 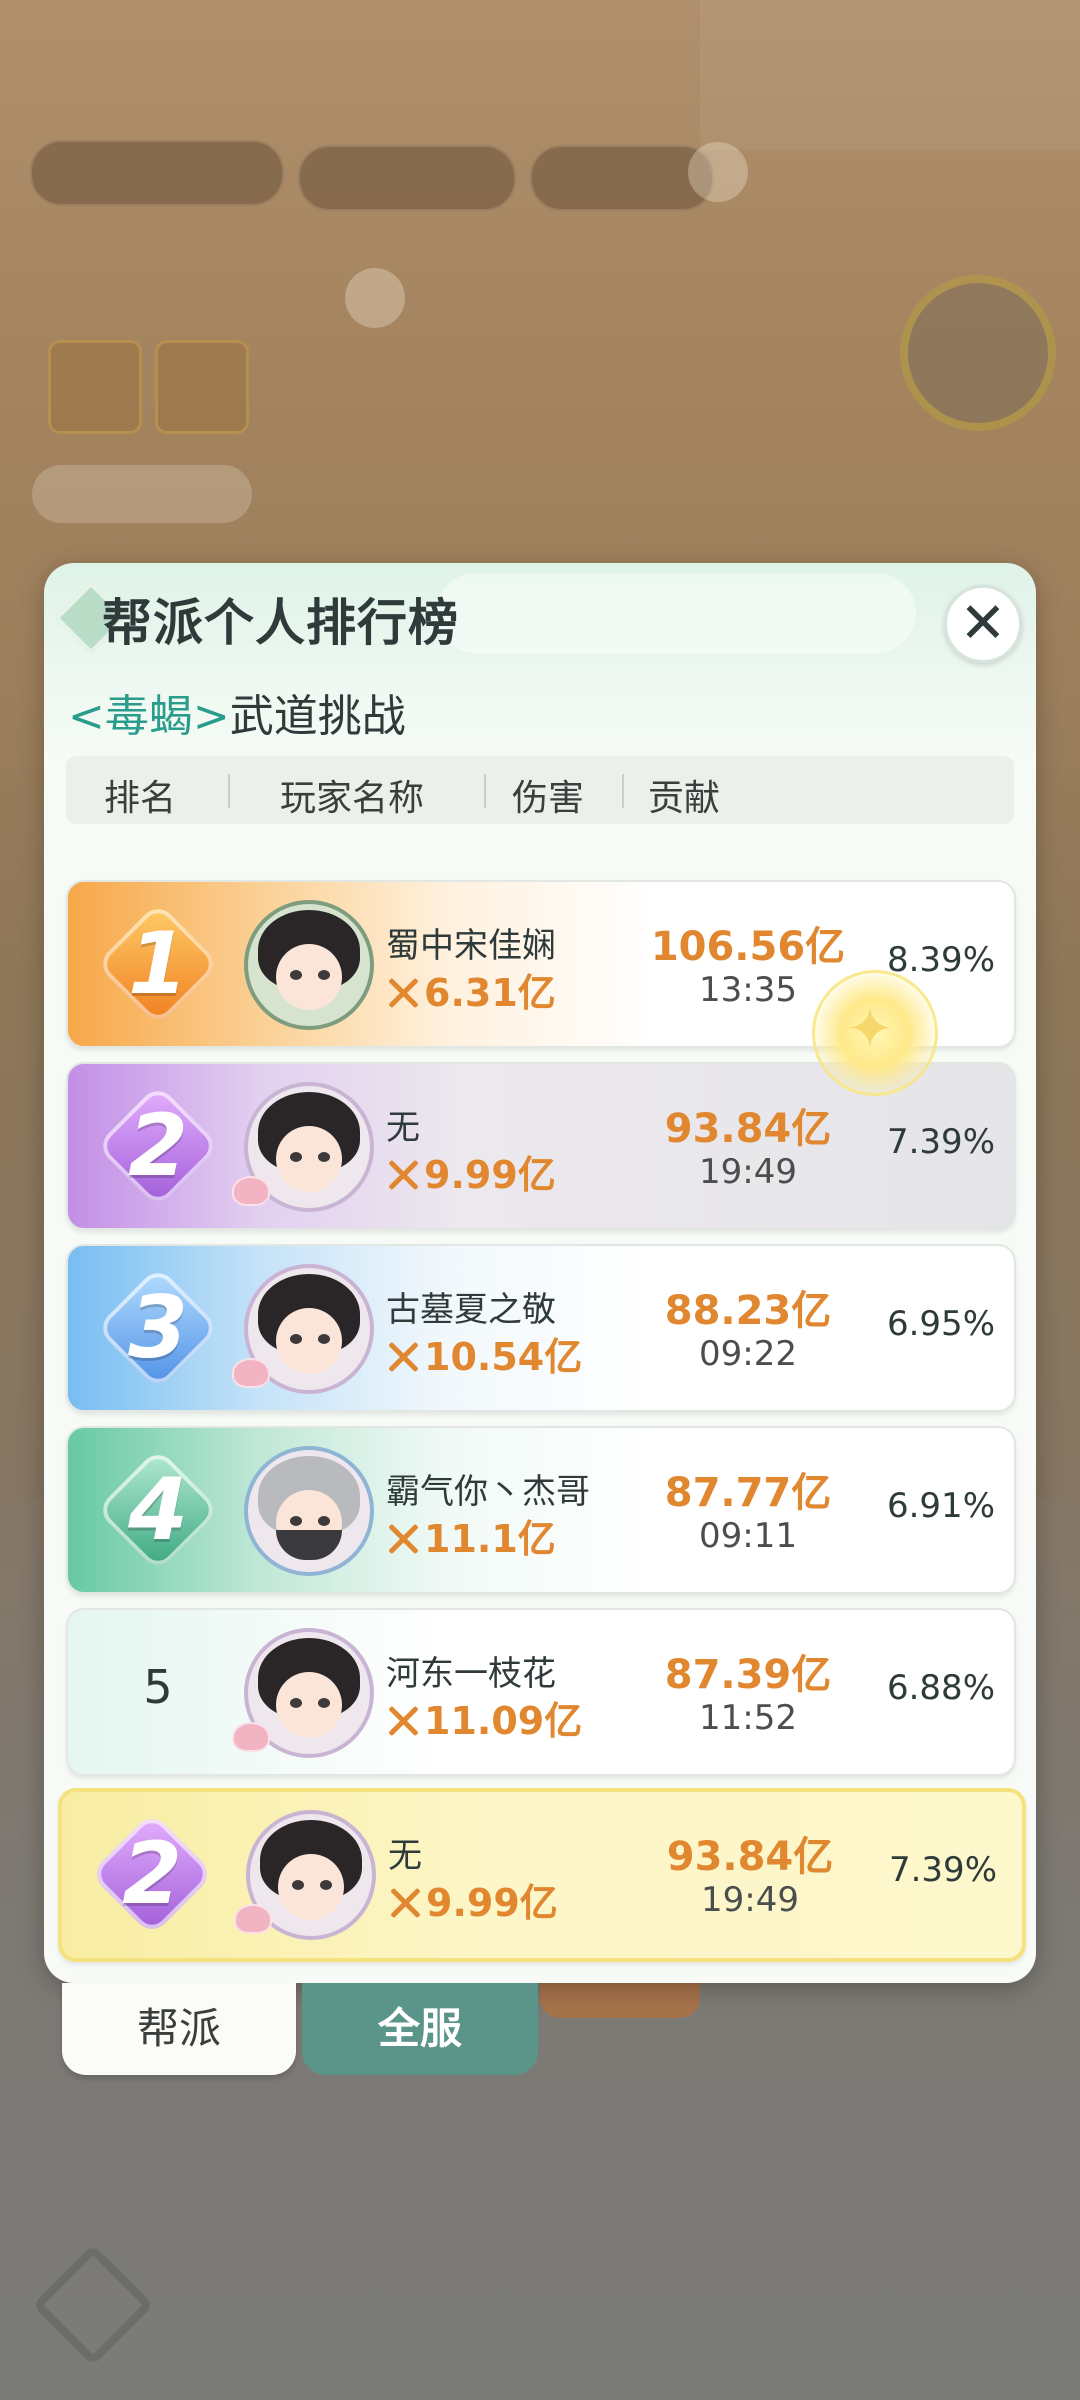 I want to click on tab-server: 全服, so click(x=420, y=2029).